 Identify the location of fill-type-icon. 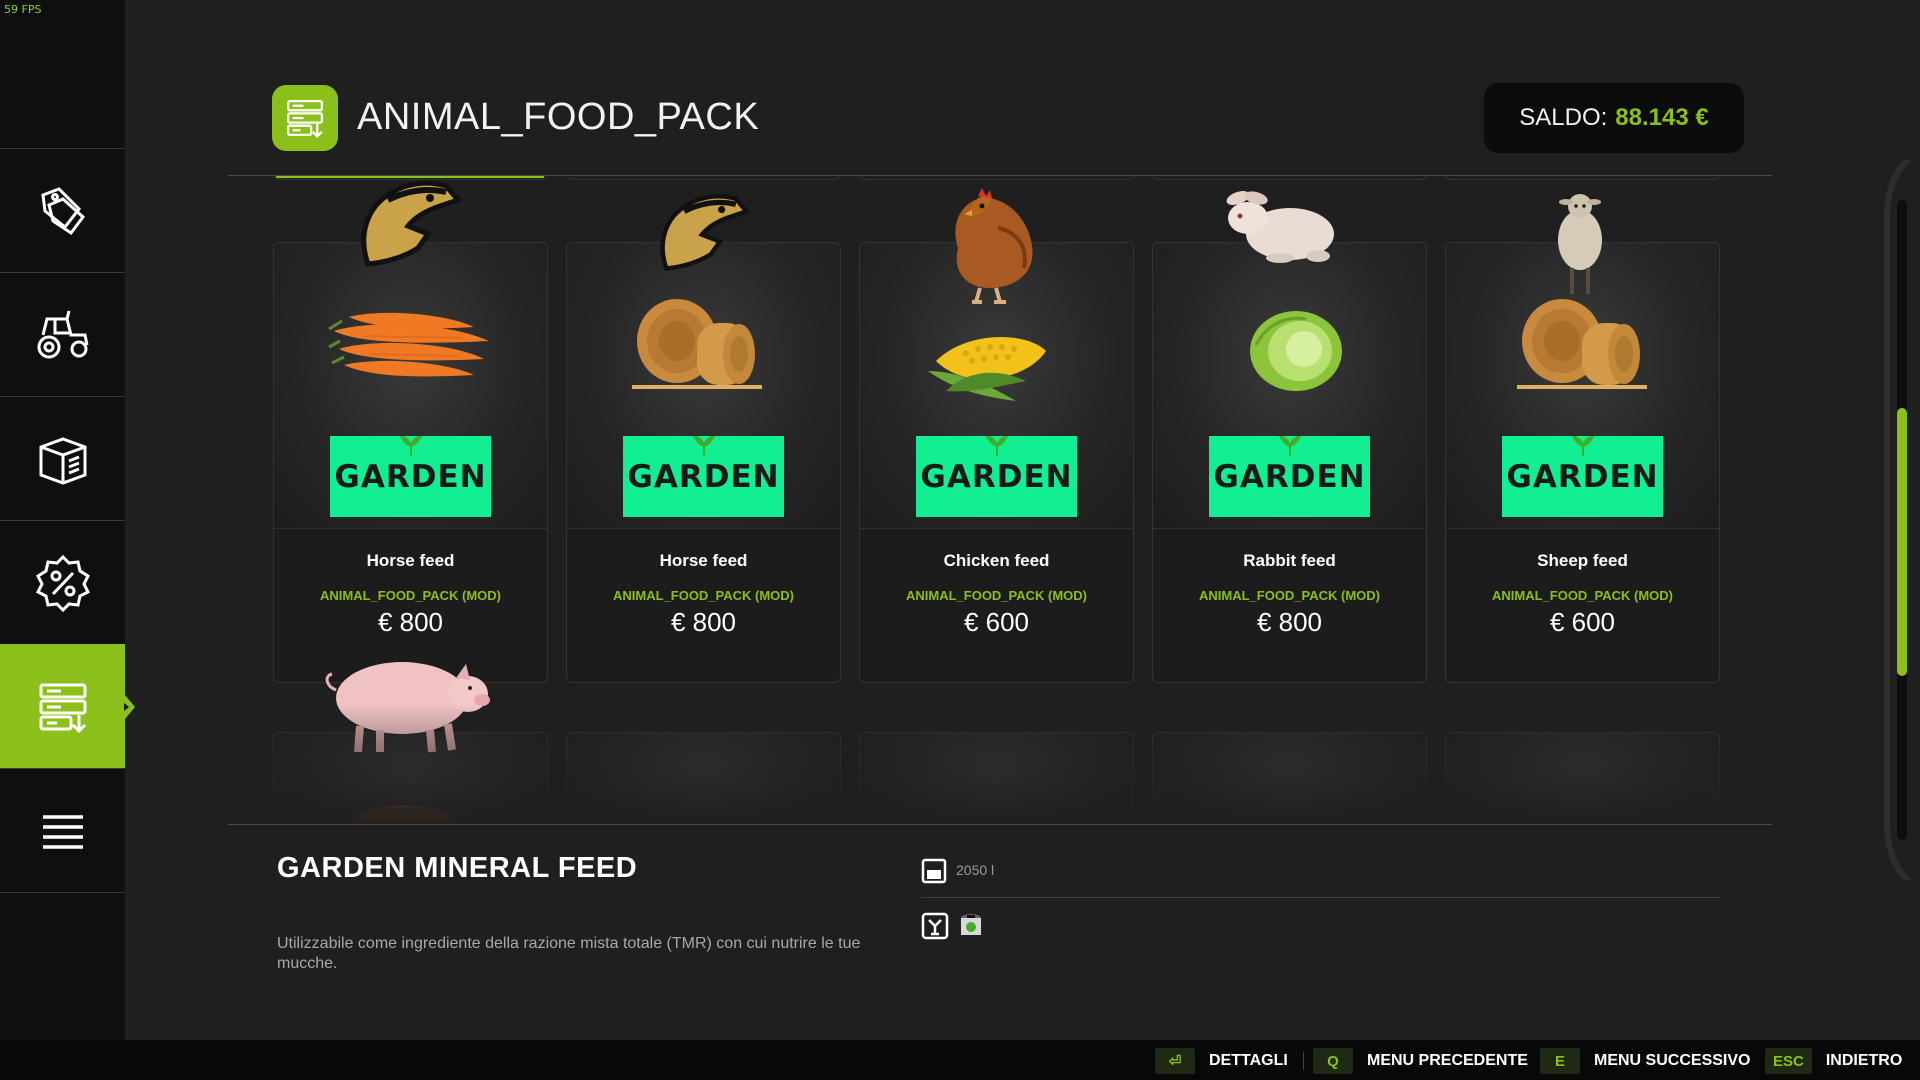
(935, 926).